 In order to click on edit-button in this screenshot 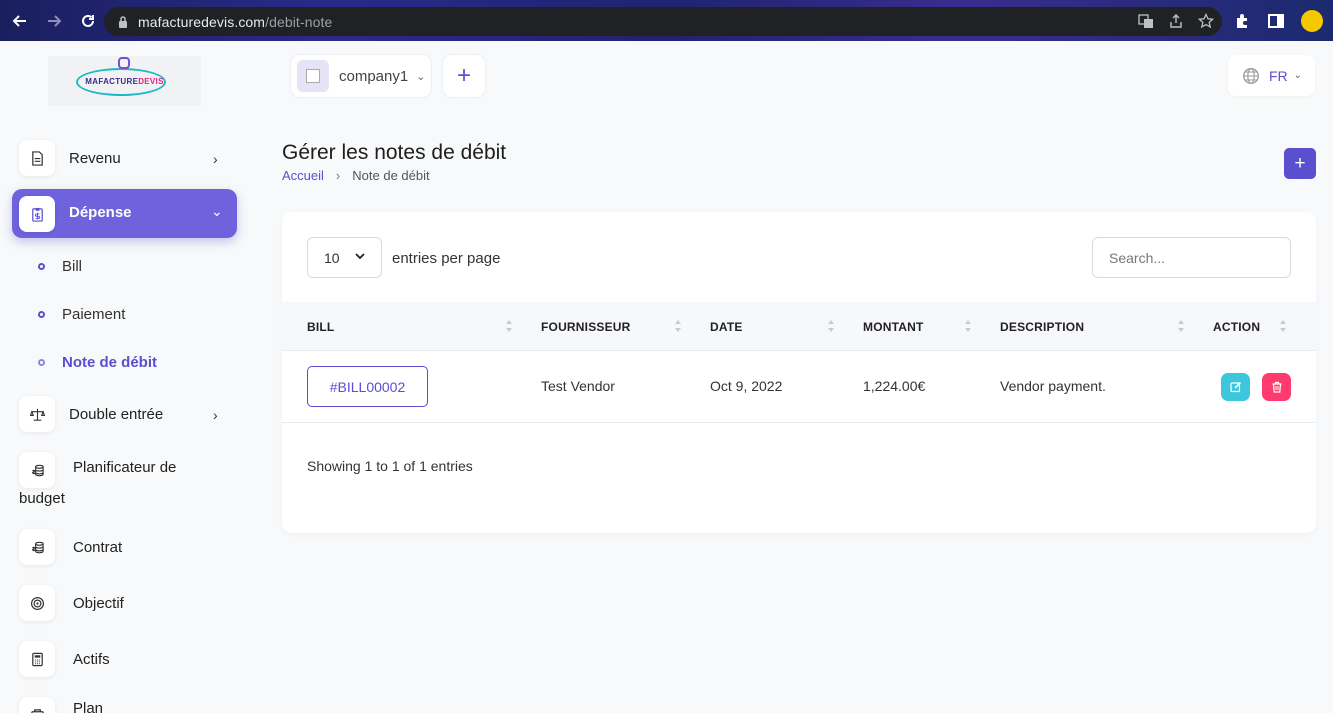, I will do `click(1235, 387)`.